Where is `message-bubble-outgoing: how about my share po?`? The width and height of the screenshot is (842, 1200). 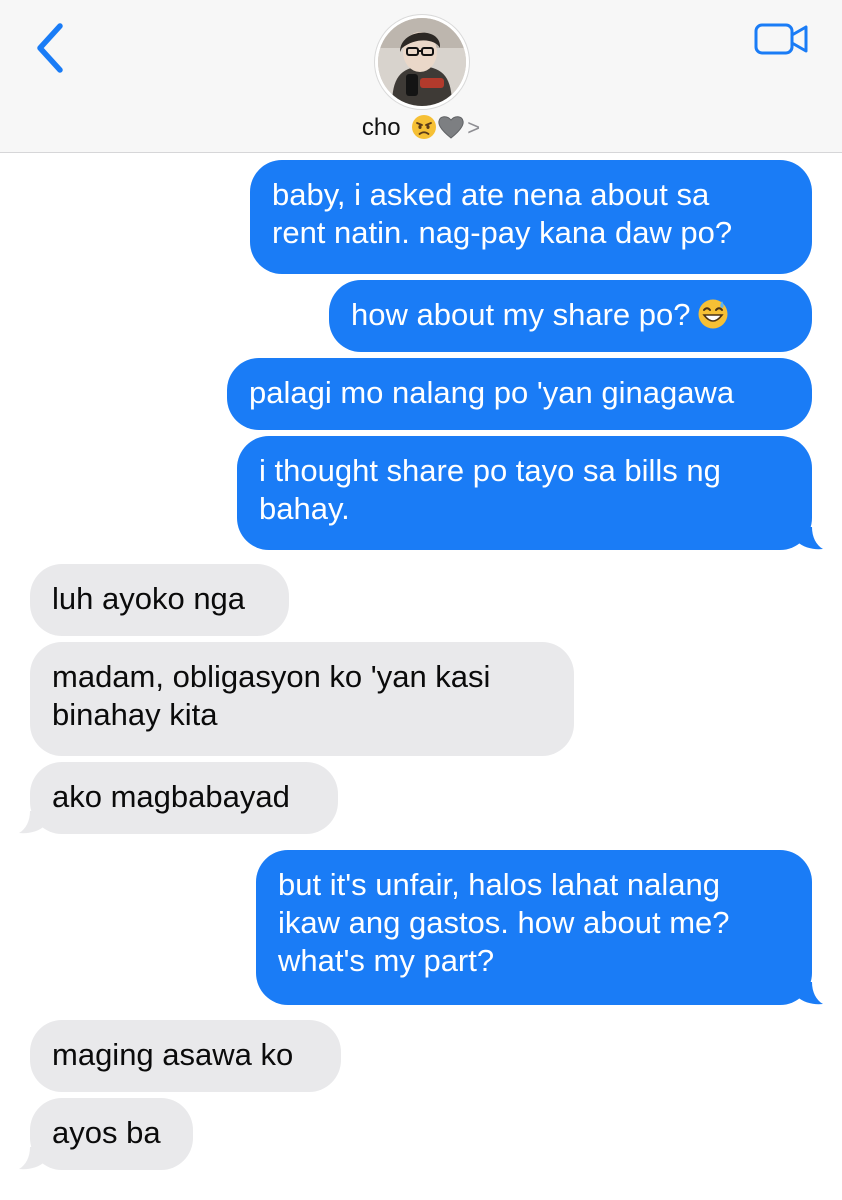 message-bubble-outgoing: how about my share po? is located at coordinates (570, 316).